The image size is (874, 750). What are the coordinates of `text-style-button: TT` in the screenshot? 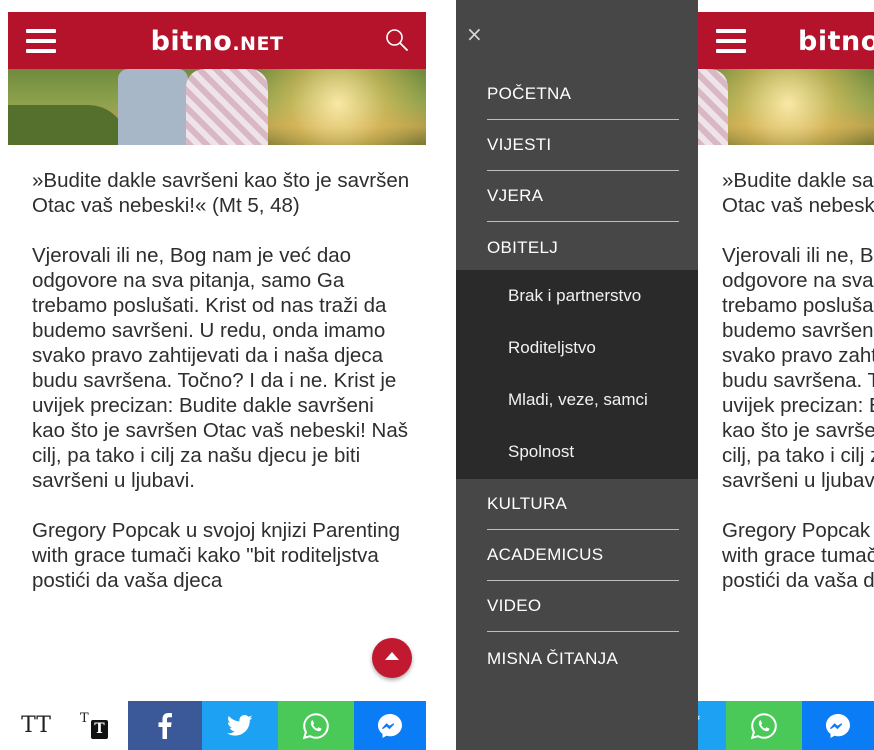 It's located at (96, 725).